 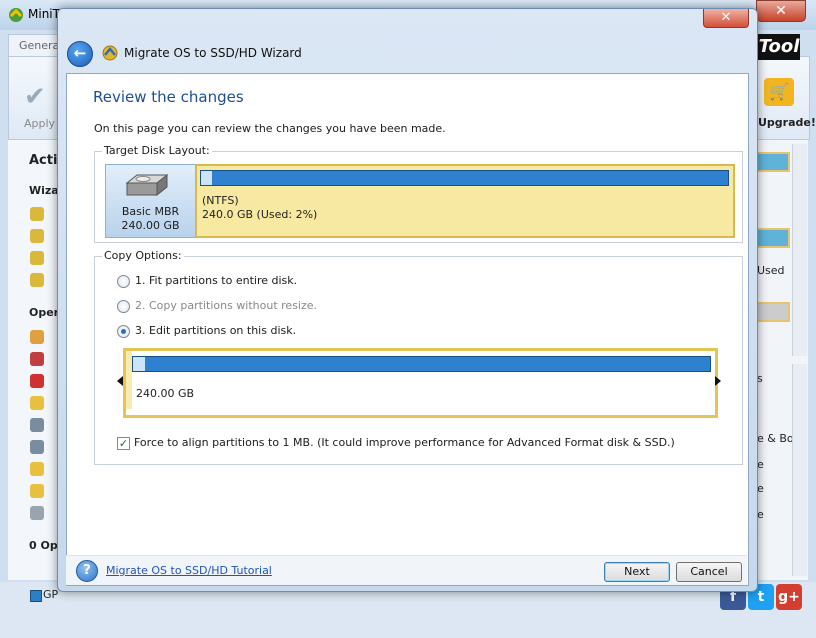 I want to click on option-no-resize-label: 2. Copy partitions without resize., so click(x=226, y=305).